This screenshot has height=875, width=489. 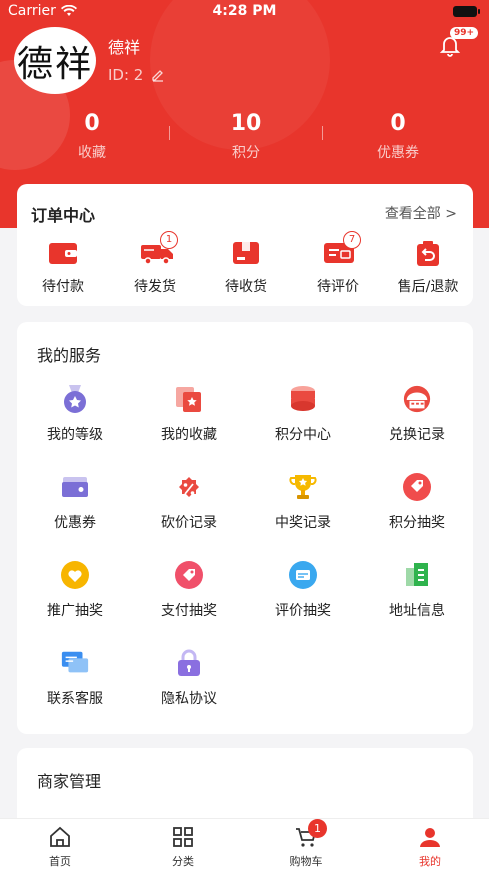 I want to click on stat-label: 优惠券, so click(x=398, y=153).